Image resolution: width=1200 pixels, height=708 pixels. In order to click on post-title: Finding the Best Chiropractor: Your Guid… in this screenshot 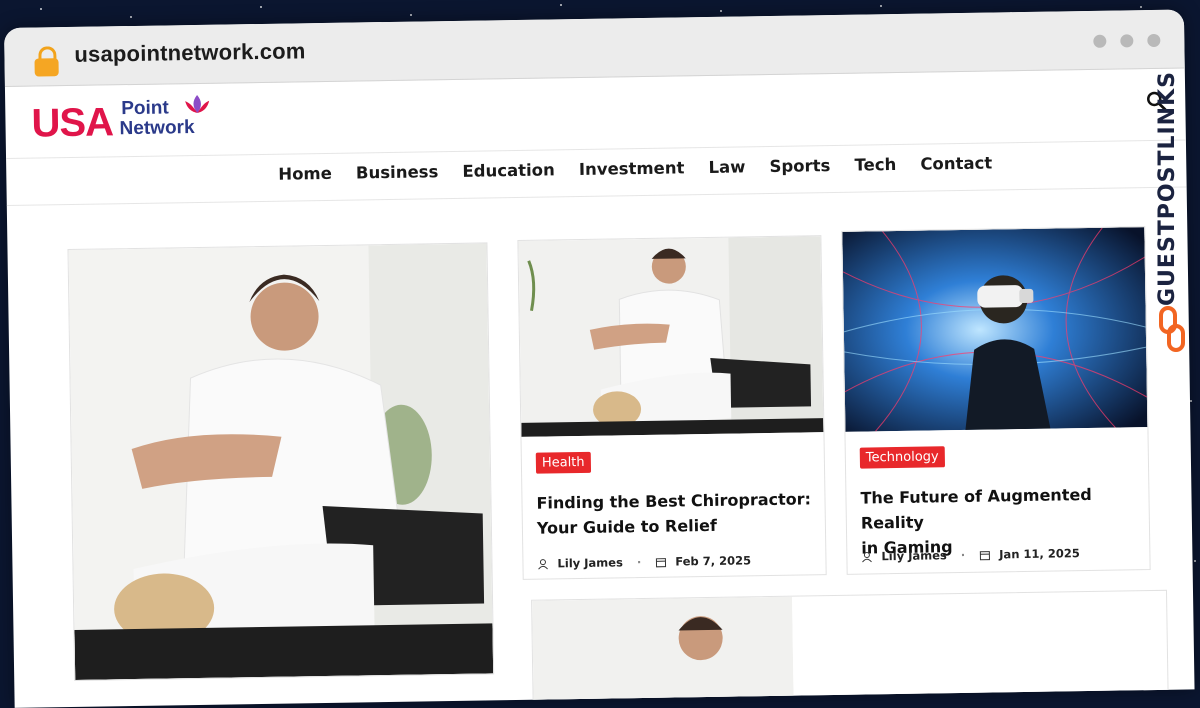, I will do `click(679, 513)`.